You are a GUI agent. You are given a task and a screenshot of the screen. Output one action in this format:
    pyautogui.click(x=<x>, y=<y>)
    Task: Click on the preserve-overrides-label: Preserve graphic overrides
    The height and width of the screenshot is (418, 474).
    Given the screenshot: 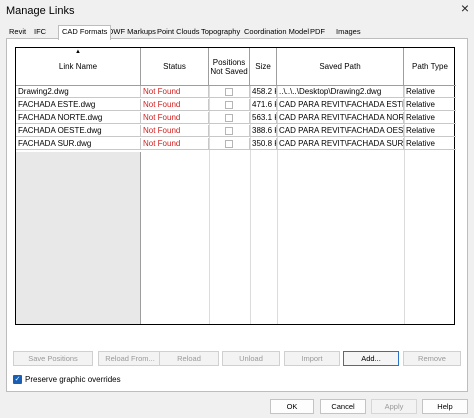 What is the action you would take?
    pyautogui.click(x=73, y=379)
    